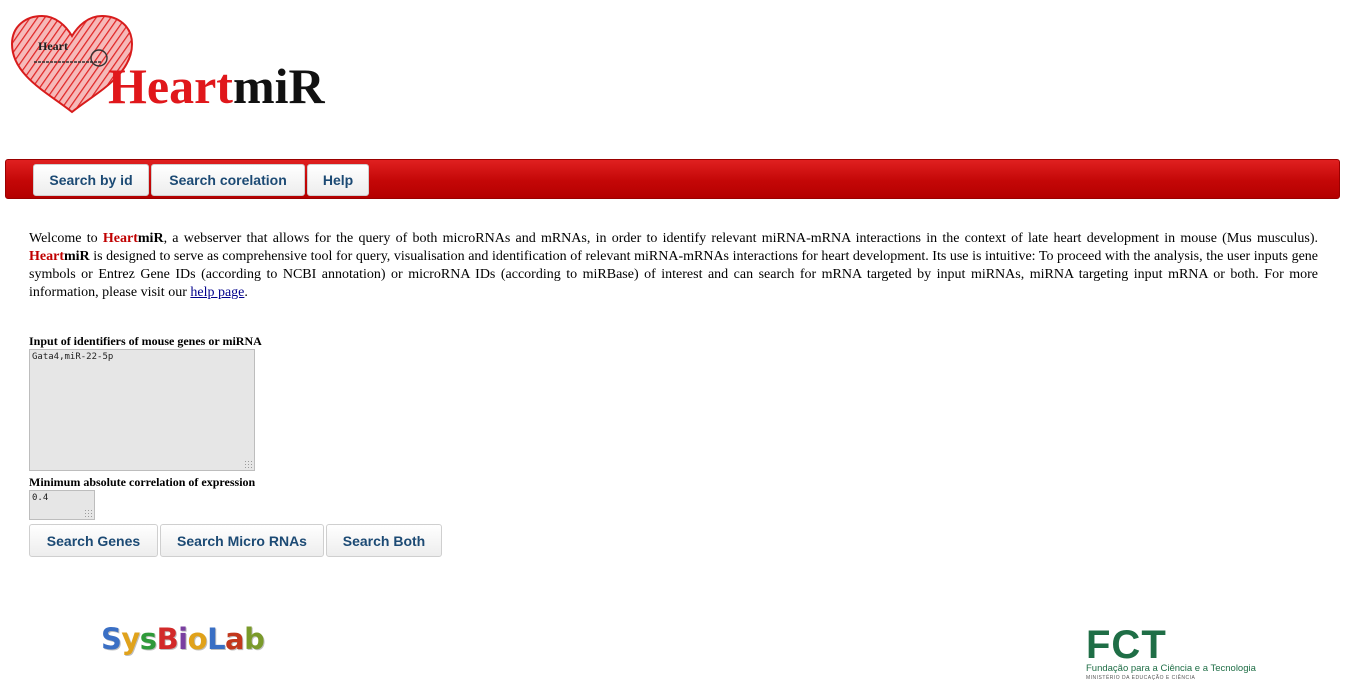 The width and height of the screenshot is (1347, 691). Describe the element at coordinates (228, 180) in the screenshot. I see `nav-search-corelation: Search corelation` at that location.